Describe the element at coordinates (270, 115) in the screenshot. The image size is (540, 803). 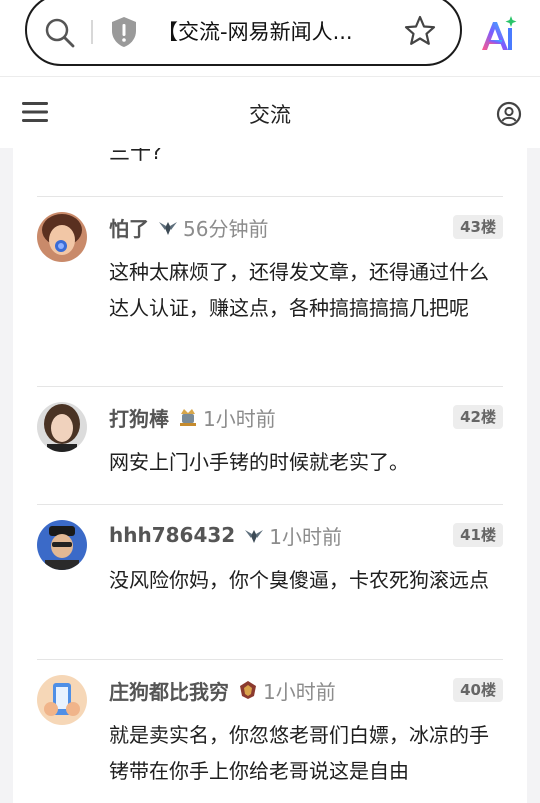
I see `page-title: 交流` at that location.